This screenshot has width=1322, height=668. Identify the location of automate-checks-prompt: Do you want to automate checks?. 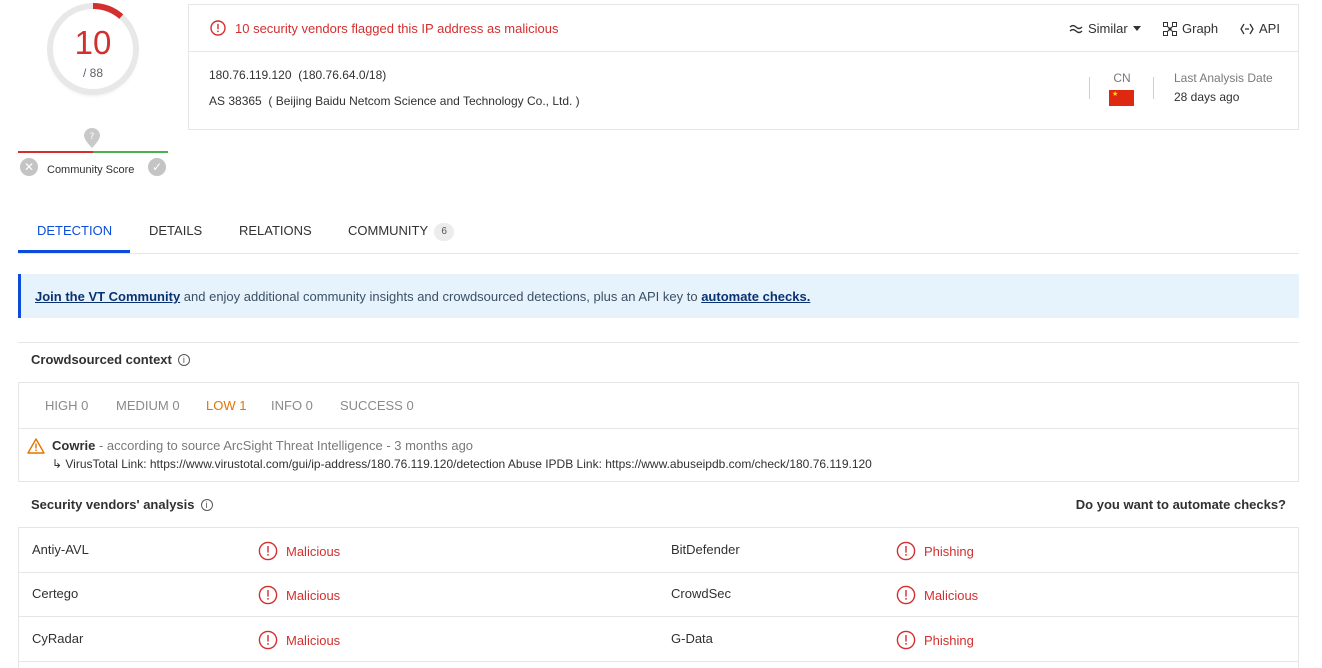
(1181, 504).